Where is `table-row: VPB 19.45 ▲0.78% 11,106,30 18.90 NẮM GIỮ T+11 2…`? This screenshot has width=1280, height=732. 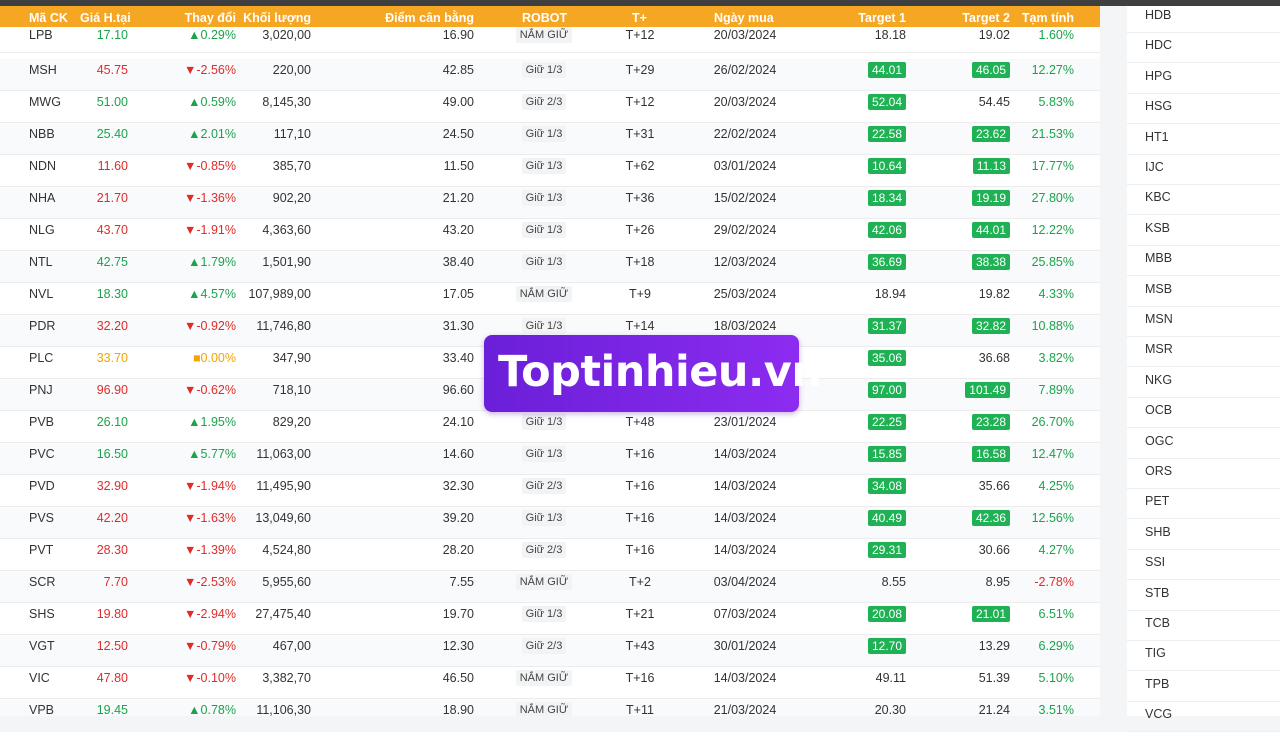 table-row: VPB 19.45 ▲0.78% 11,106,30 18.90 NẮM GIỮ T+11 2… is located at coordinates (550, 707).